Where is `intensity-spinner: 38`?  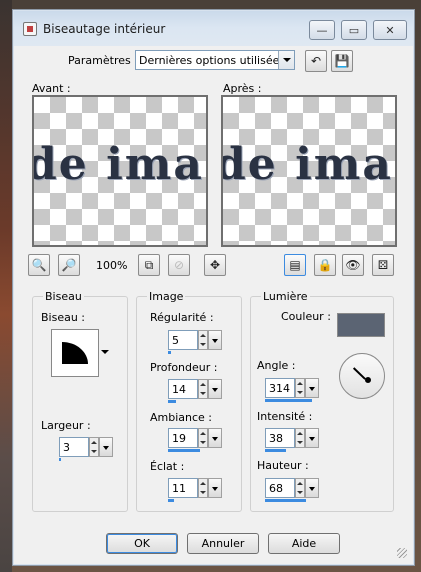
intensity-spinner: 38 is located at coordinates (292, 440).